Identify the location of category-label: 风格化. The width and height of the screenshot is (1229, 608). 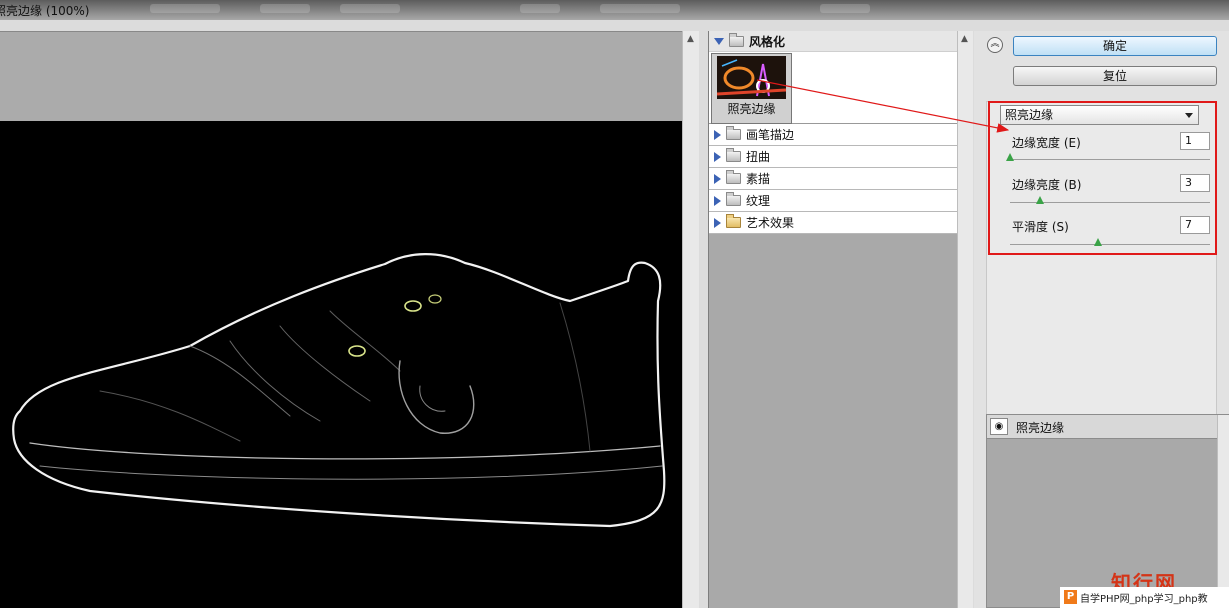
(767, 41).